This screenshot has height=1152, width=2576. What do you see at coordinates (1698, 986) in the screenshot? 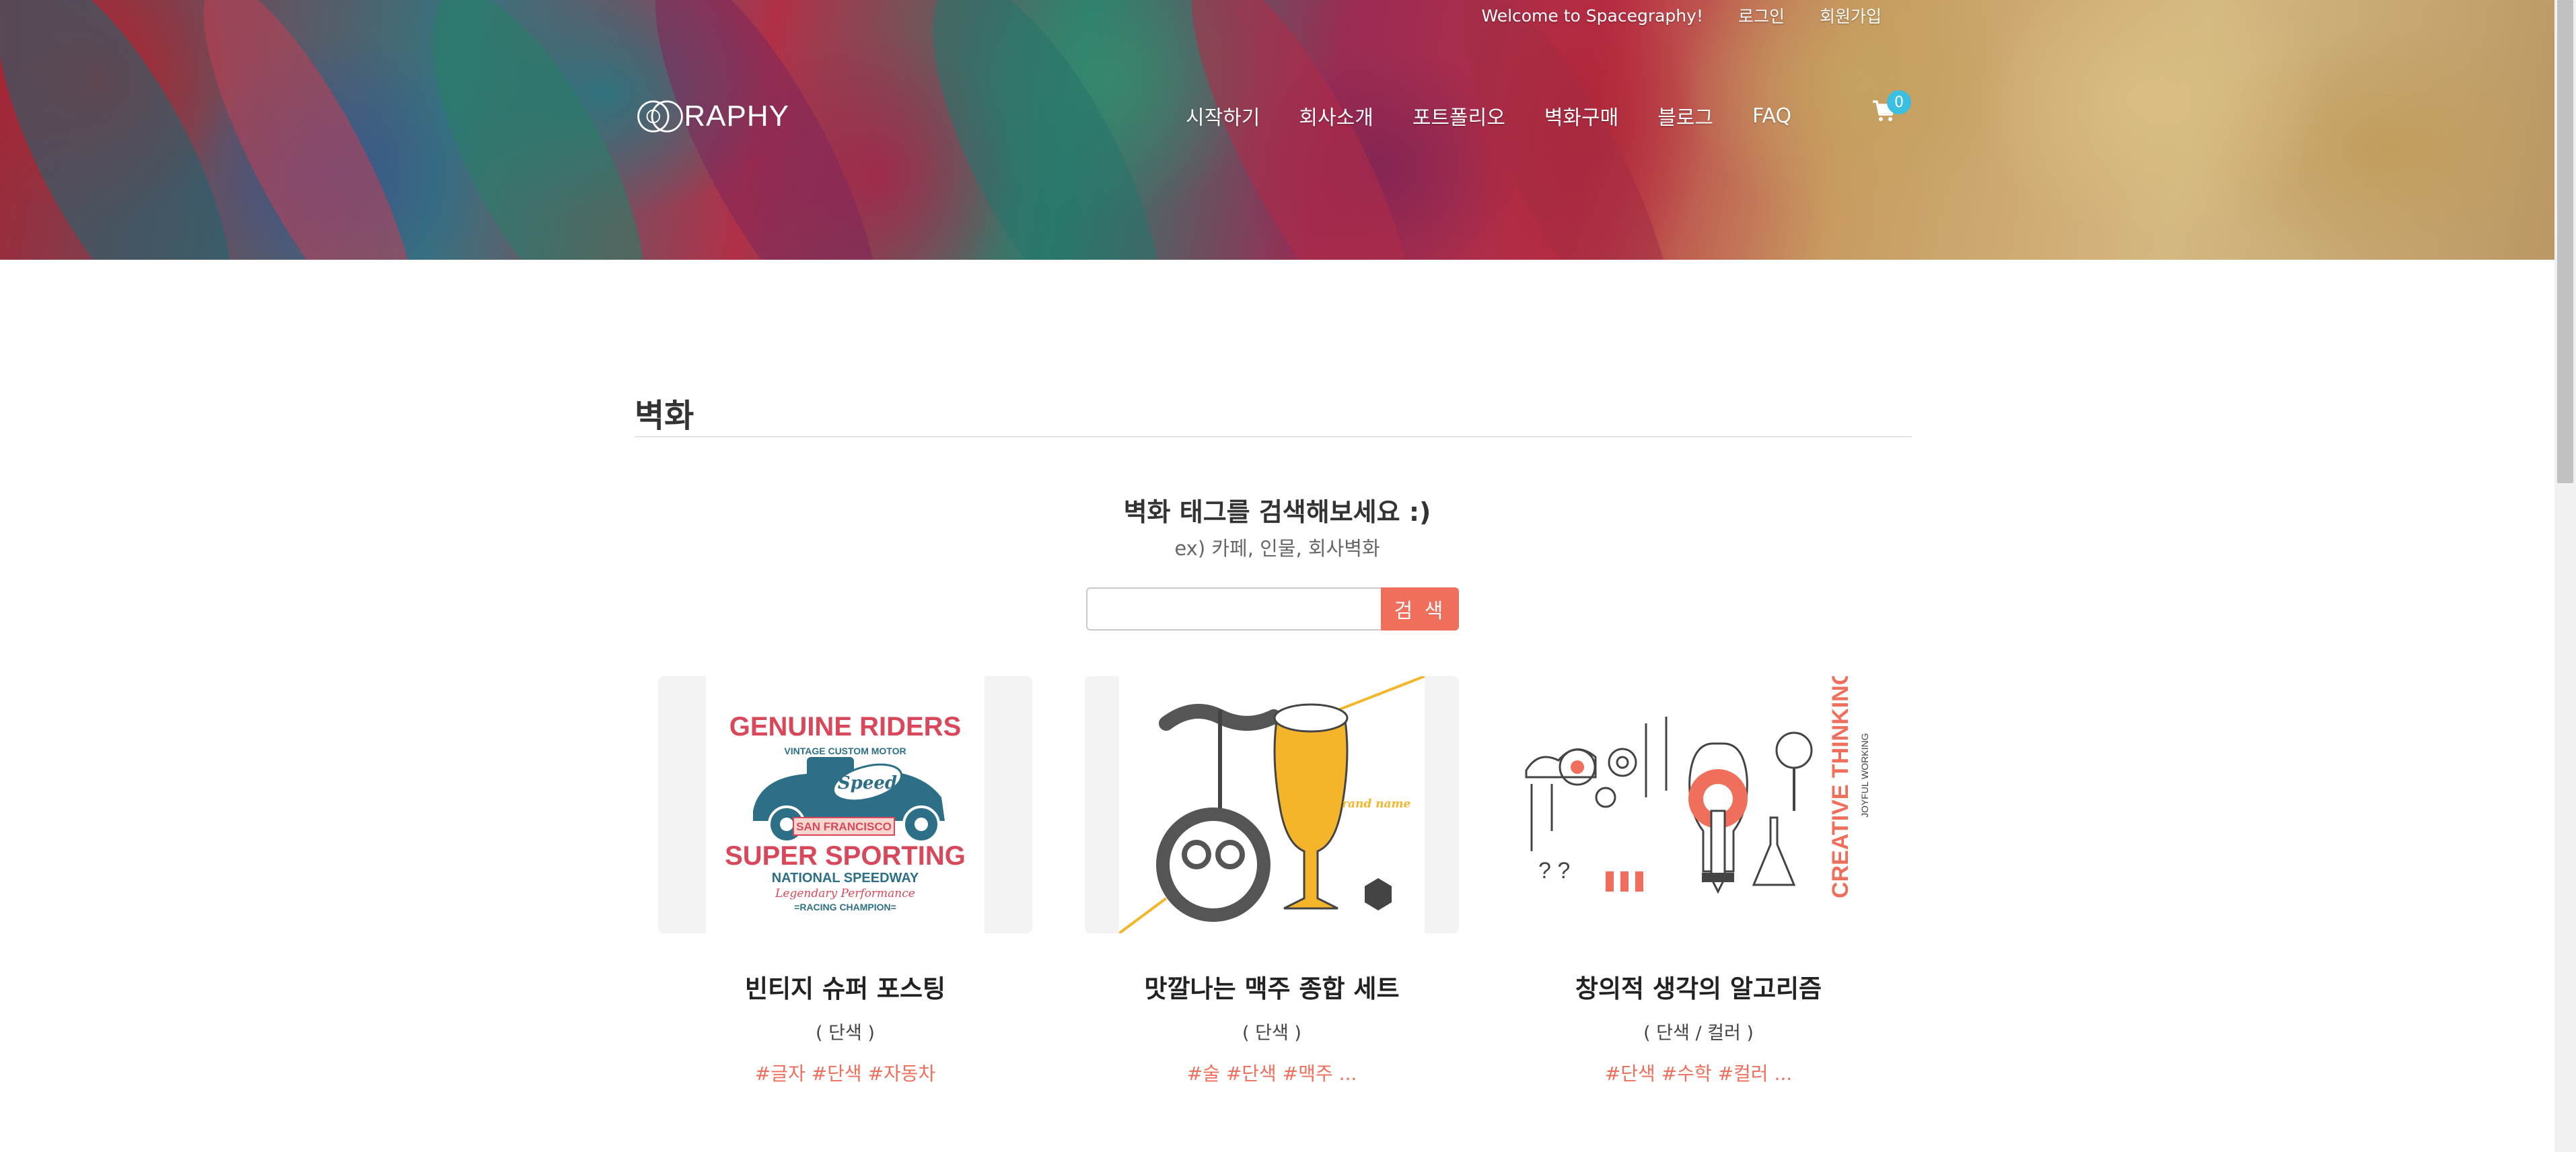
I see `product-title: 창의적 생각의 알고리즘` at bounding box center [1698, 986].